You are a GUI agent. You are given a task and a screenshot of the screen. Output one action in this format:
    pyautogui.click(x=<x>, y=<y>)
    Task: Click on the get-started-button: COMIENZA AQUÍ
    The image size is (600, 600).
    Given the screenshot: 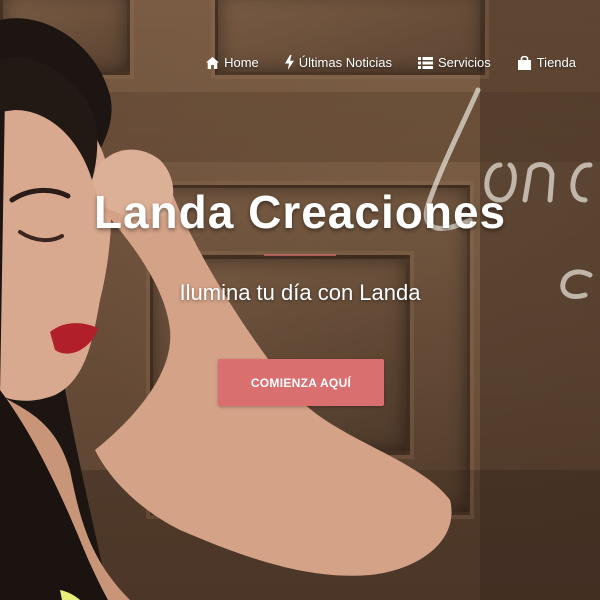 What is the action you would take?
    pyautogui.click(x=301, y=382)
    